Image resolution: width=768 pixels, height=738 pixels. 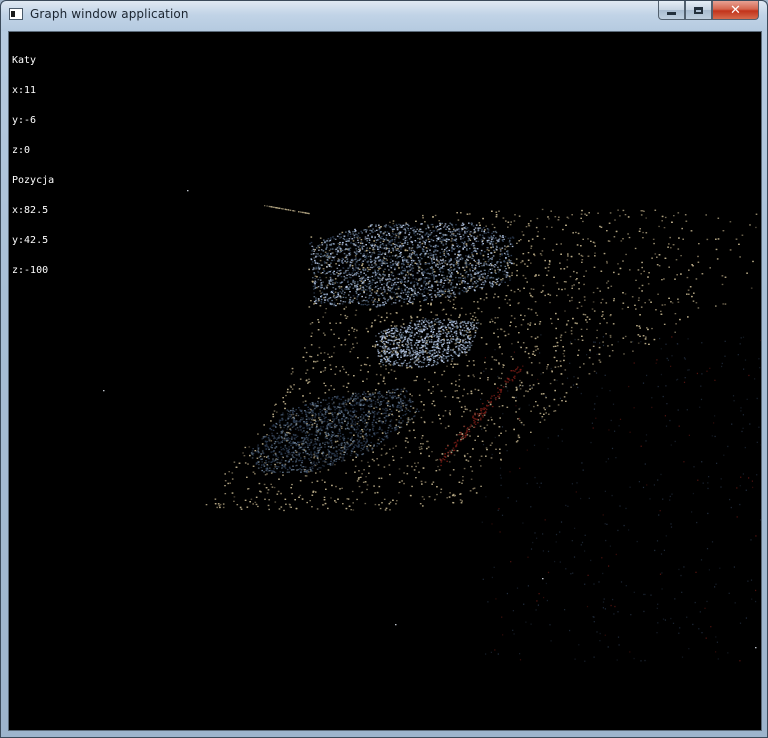 I want to click on close-button: ✕, so click(x=735, y=10).